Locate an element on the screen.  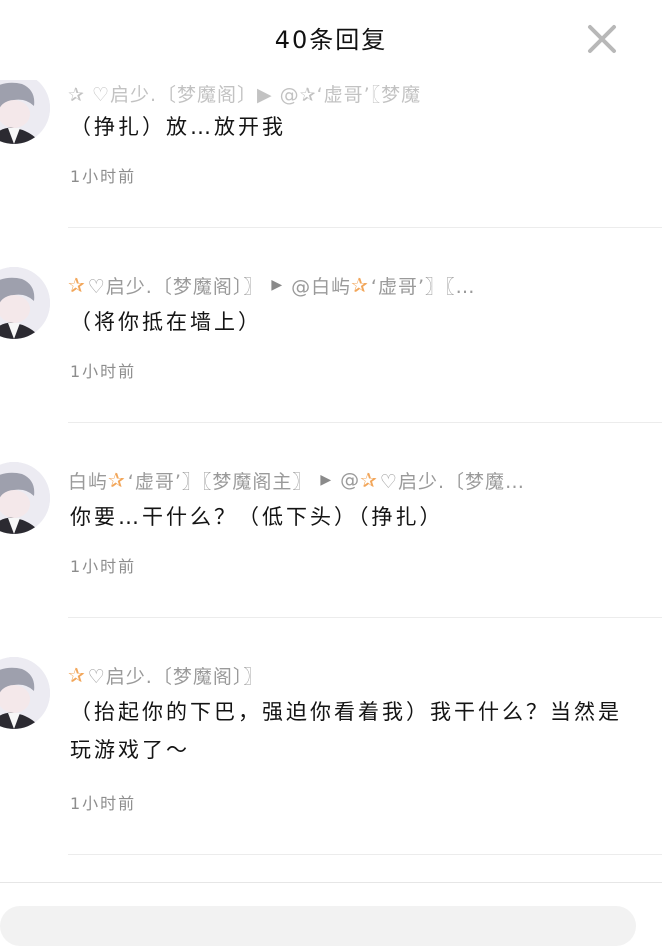
close-button is located at coordinates (602, 39).